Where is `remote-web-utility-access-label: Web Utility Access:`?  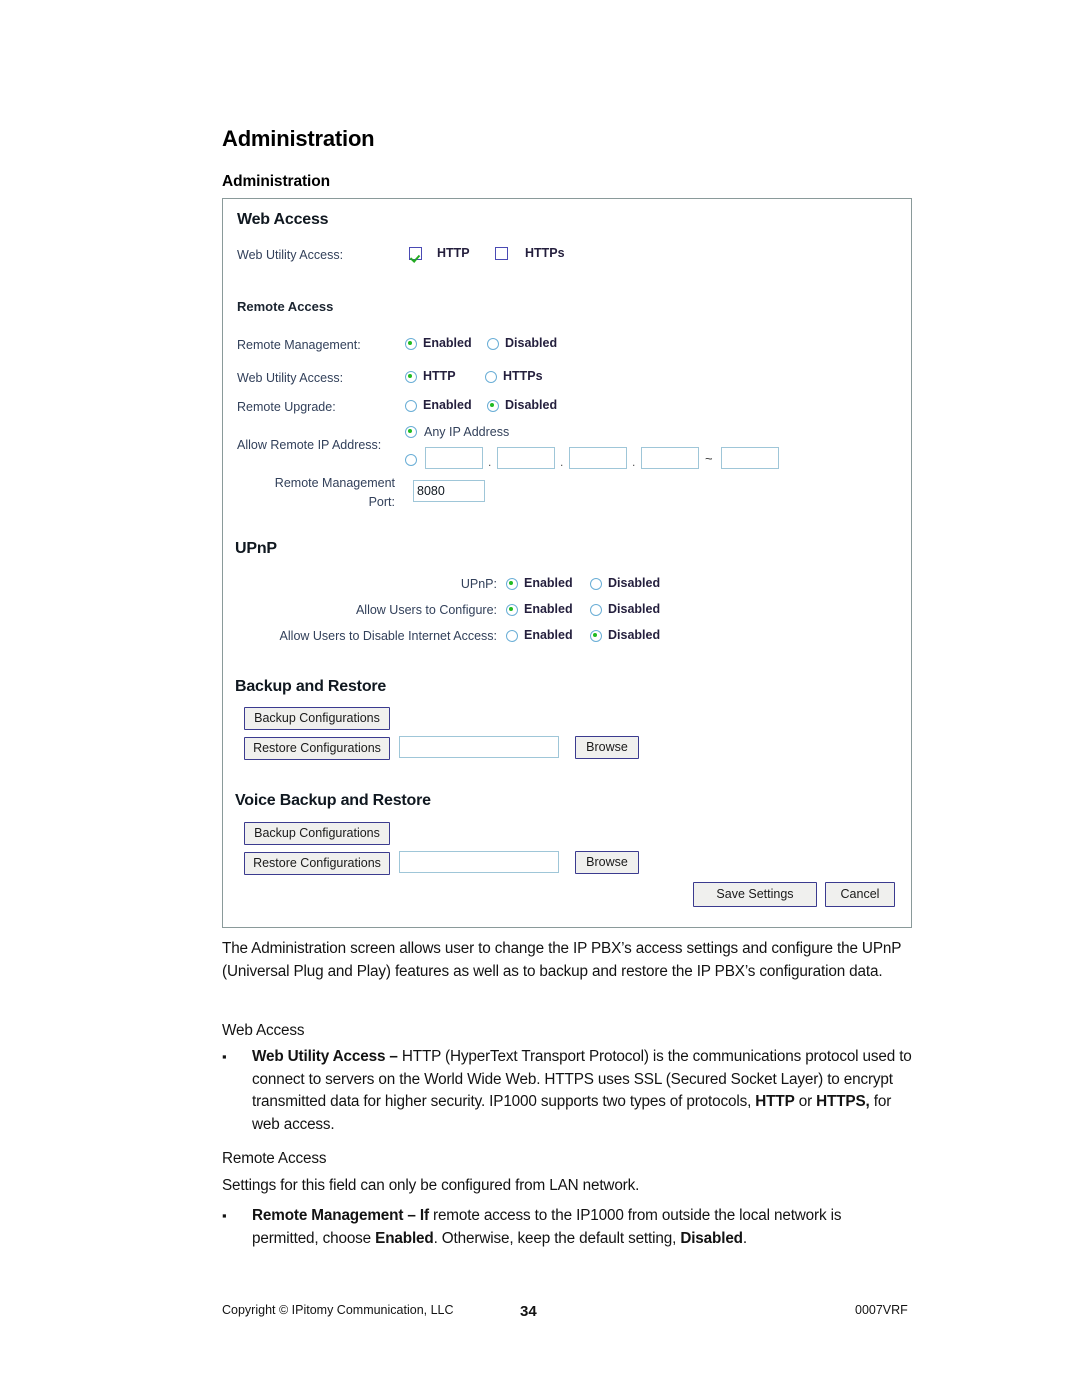 remote-web-utility-access-label: Web Utility Access: is located at coordinates (290, 378).